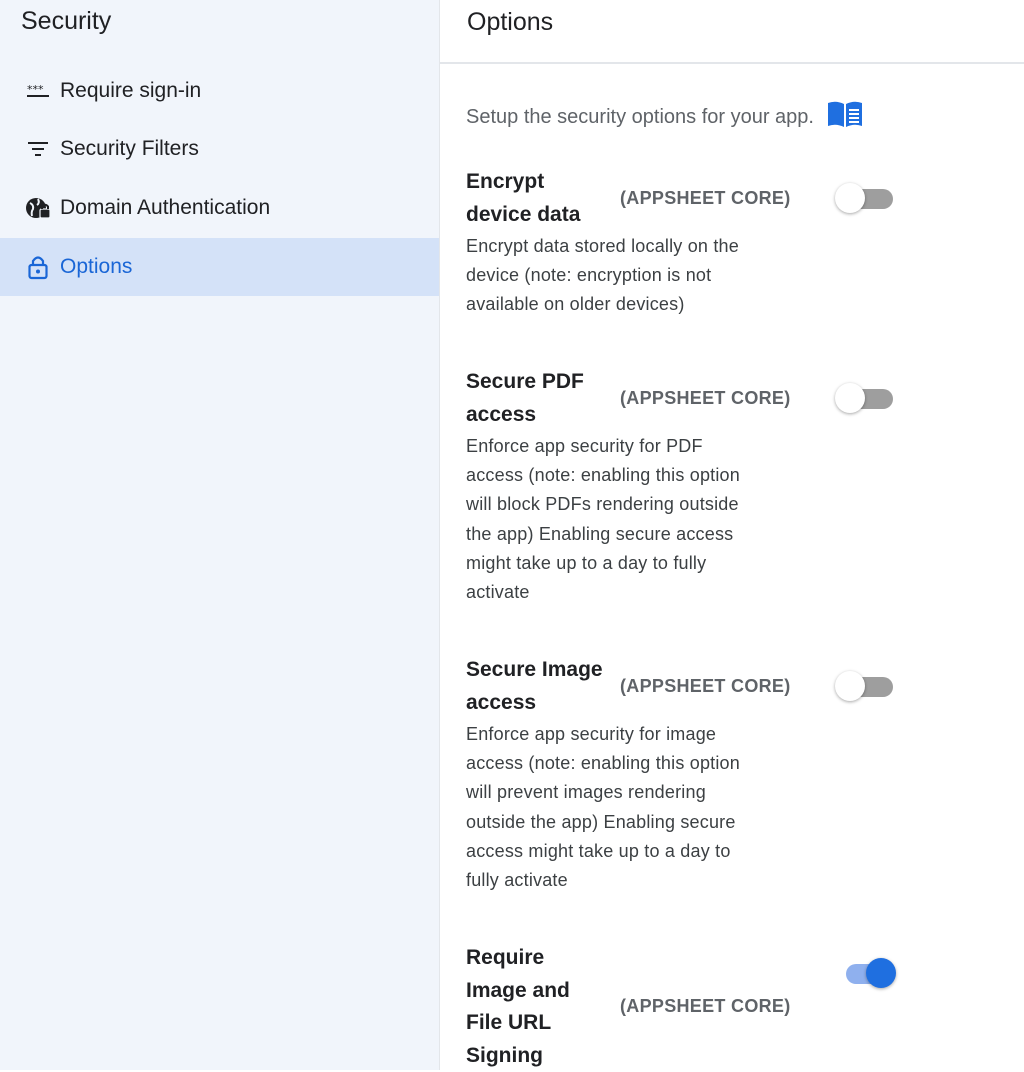 The image size is (1024, 1072). What do you see at coordinates (631, 734) in the screenshot?
I see `description-line: Enforce app security for image` at bounding box center [631, 734].